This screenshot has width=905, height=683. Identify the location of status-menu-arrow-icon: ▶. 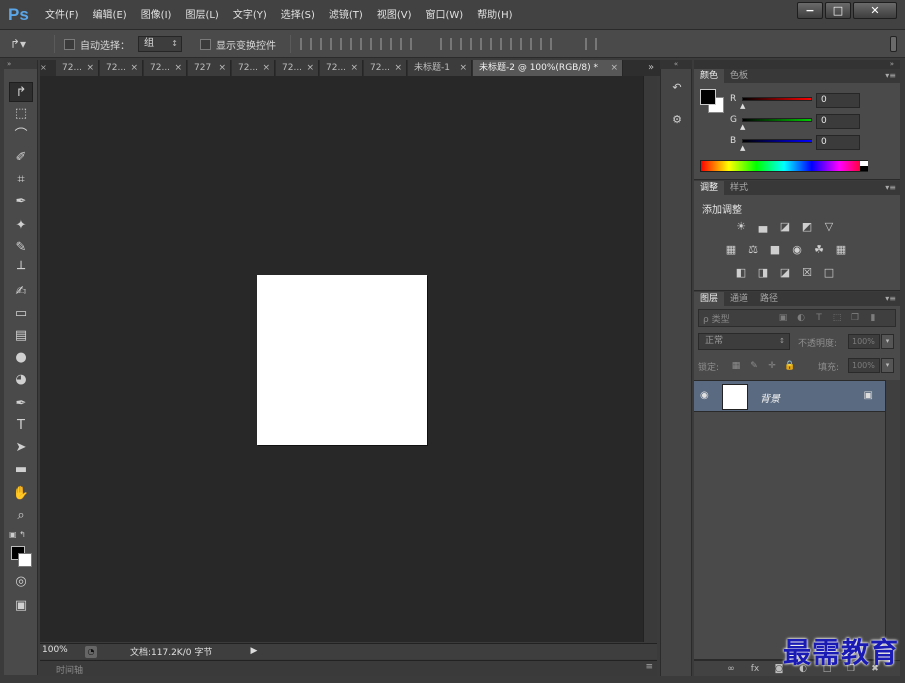
(254, 651).